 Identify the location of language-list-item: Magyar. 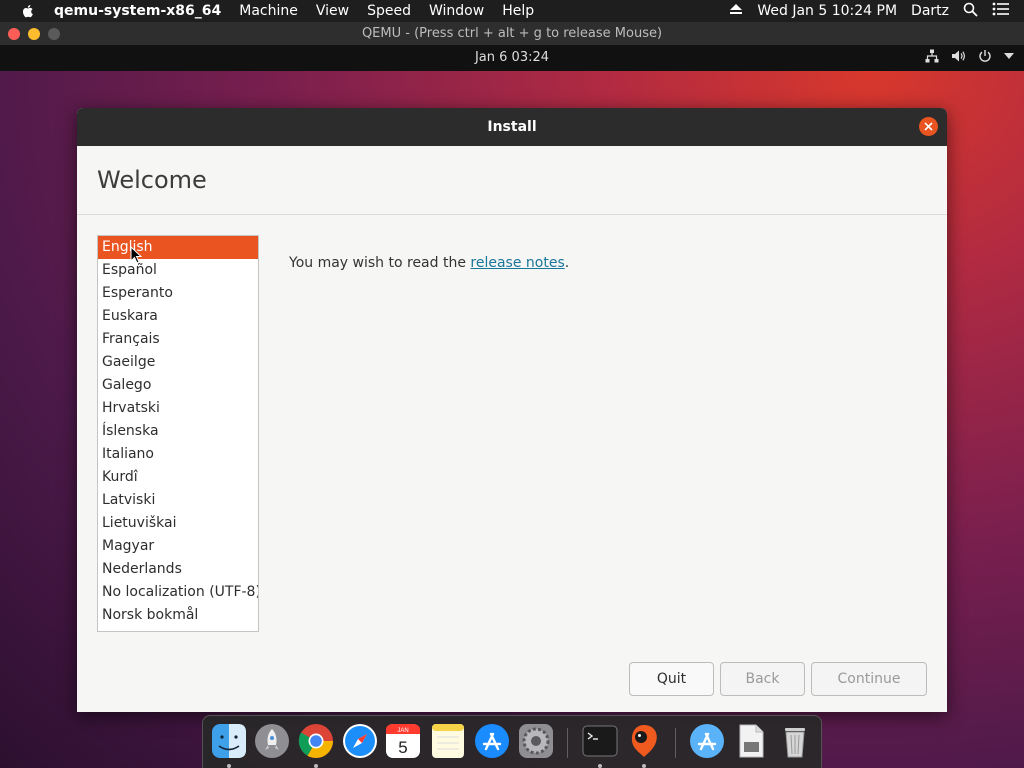
(178, 546).